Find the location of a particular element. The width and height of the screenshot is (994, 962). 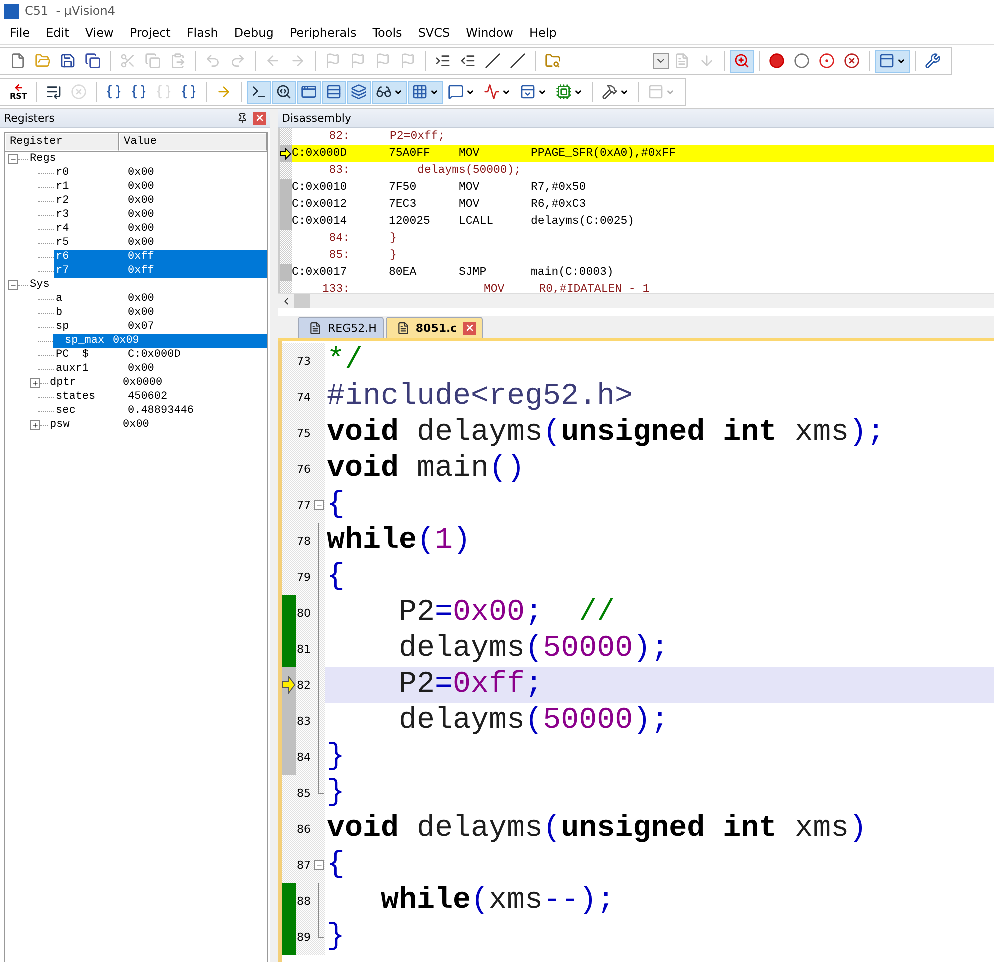

address: C:0x0010 is located at coordinates (320, 187).